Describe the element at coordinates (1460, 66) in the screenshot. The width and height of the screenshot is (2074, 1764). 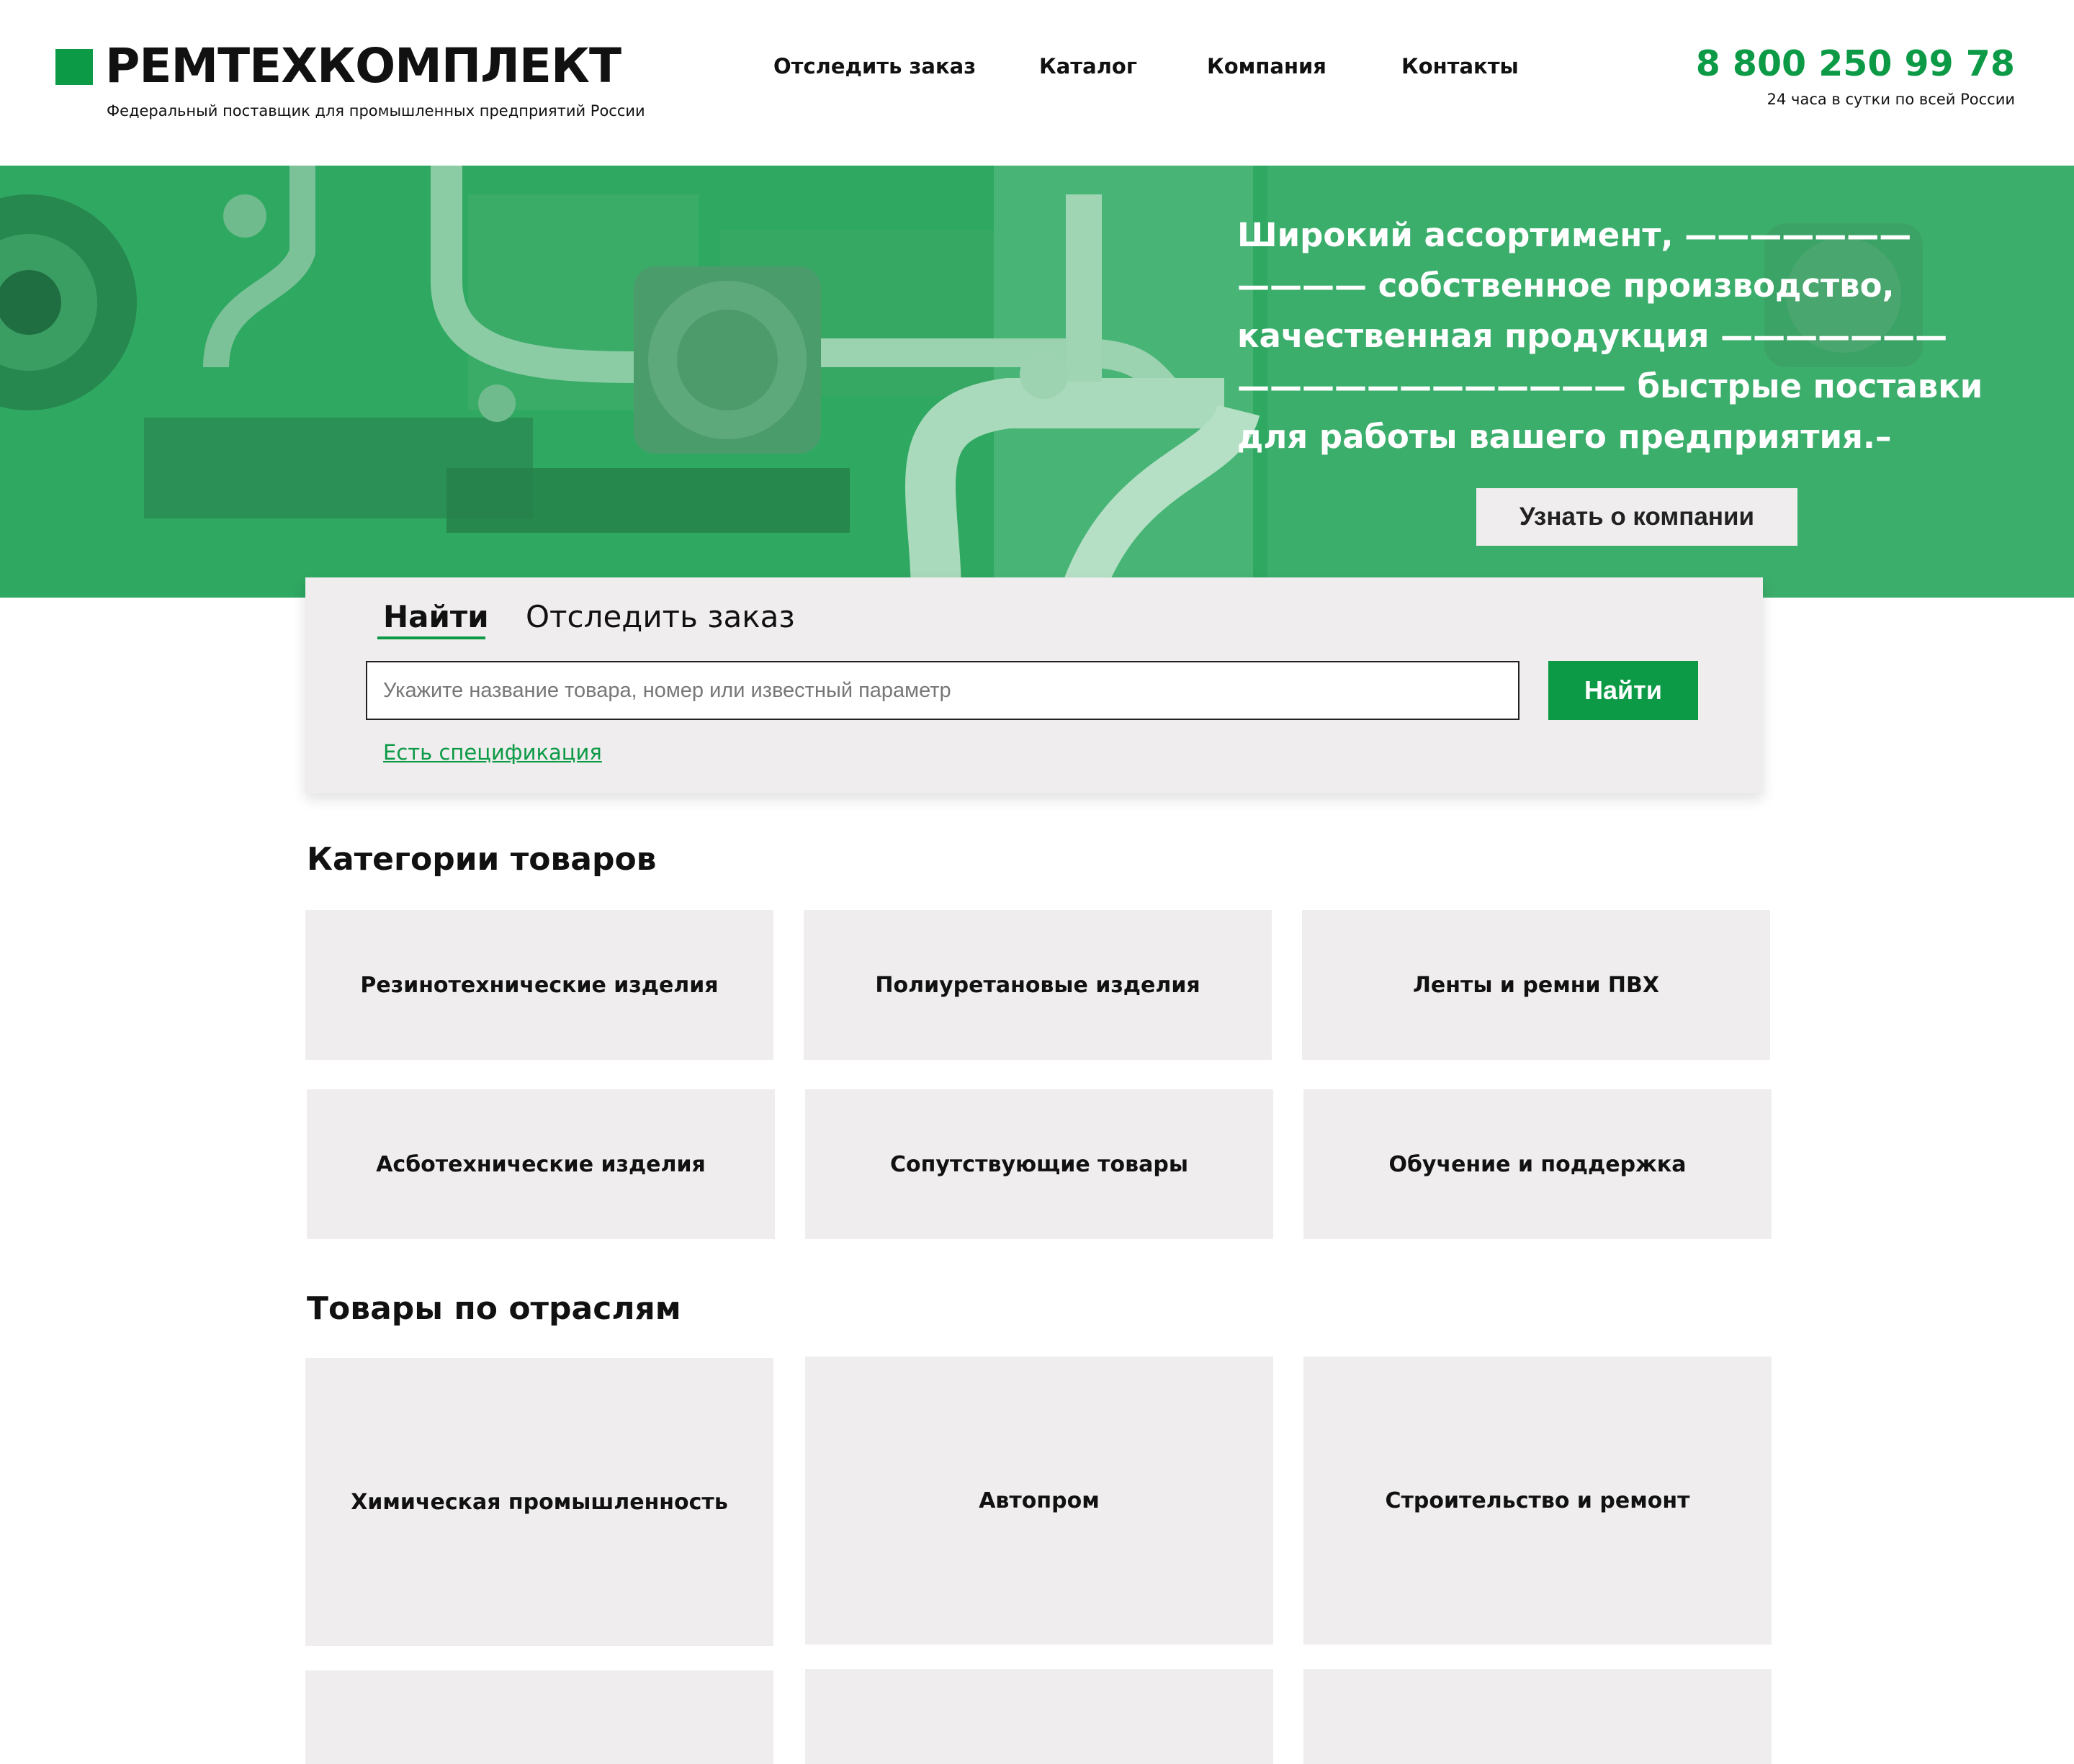
I see `nav-contacts: Контакты` at that location.